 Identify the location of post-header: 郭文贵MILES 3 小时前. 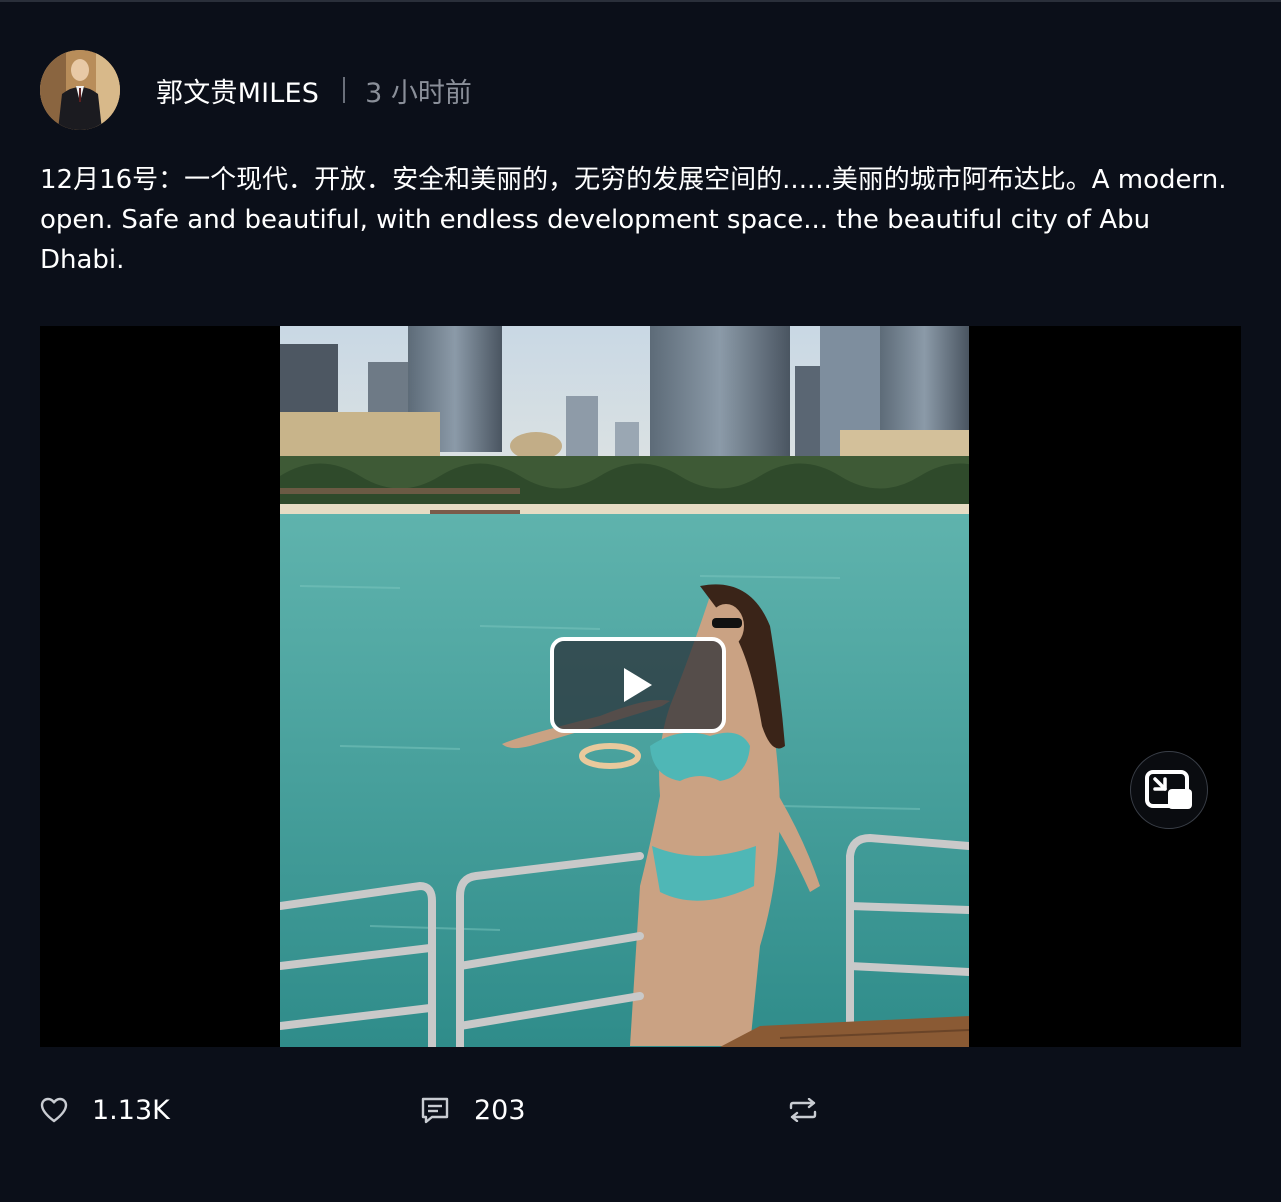
(256, 90).